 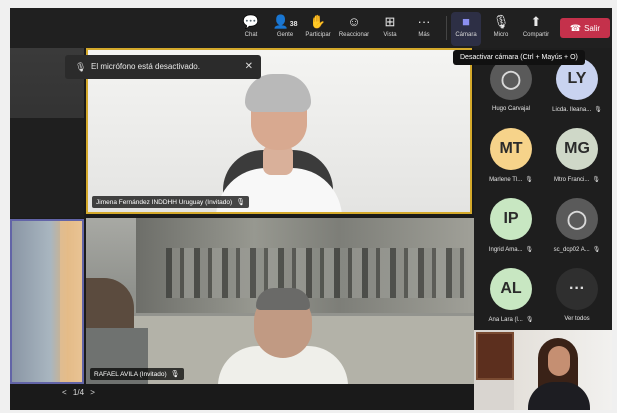 I want to click on chat-icon: 💬, so click(x=251, y=21).